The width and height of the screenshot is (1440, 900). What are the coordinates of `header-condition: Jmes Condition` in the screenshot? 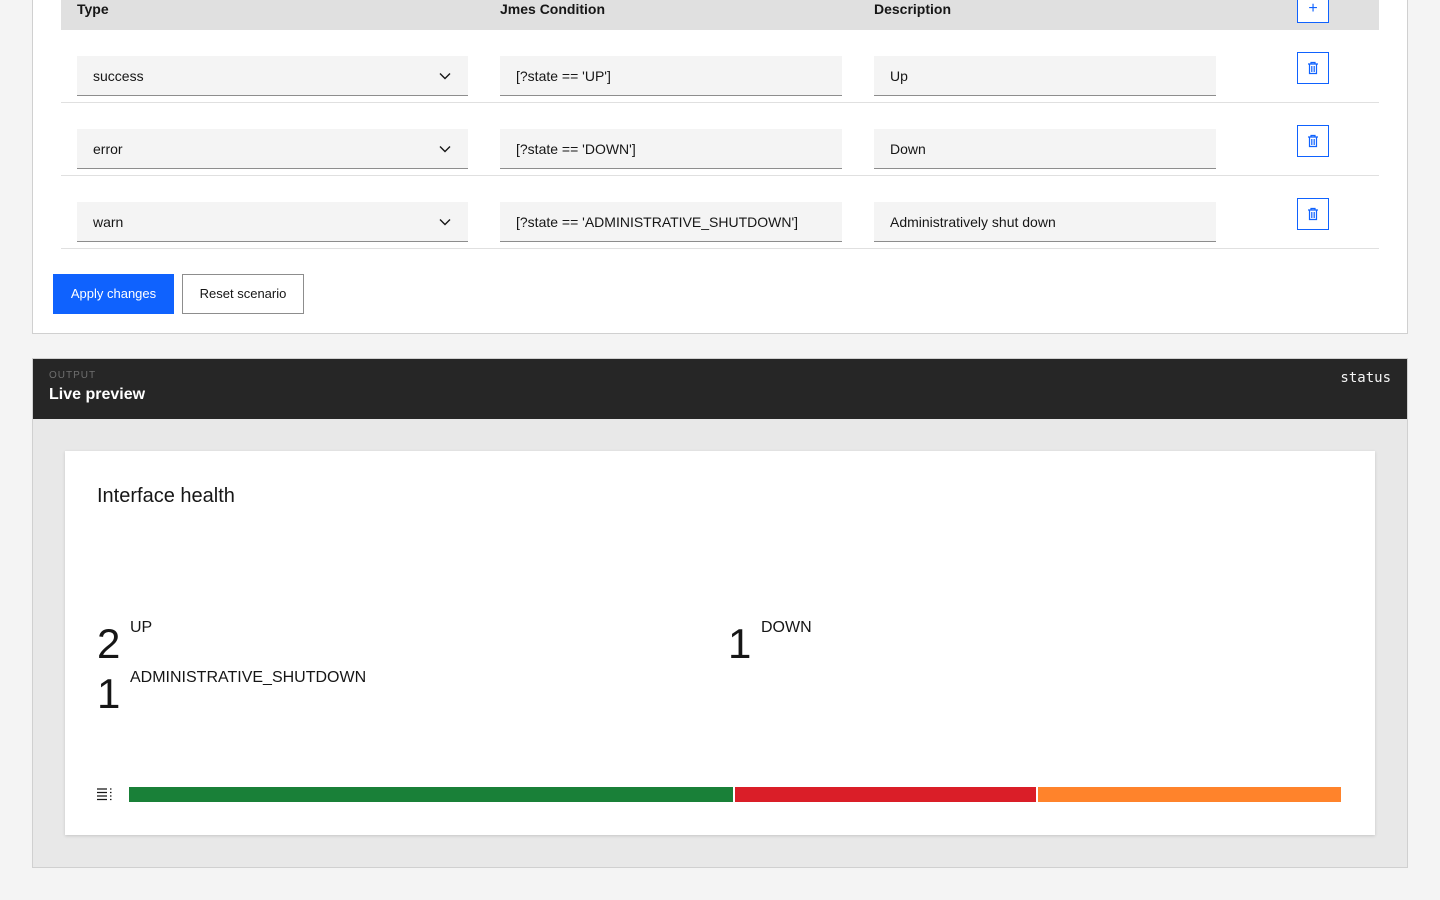 It's located at (553, 9).